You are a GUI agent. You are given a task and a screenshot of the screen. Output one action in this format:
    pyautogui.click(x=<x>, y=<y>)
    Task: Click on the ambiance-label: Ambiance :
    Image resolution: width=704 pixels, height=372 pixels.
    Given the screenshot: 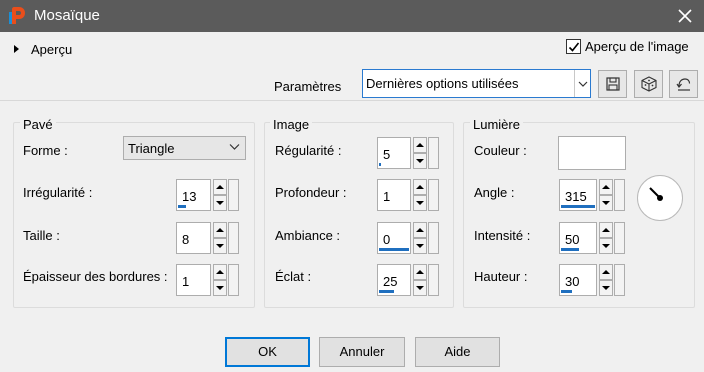 What is the action you would take?
    pyautogui.click(x=308, y=235)
    